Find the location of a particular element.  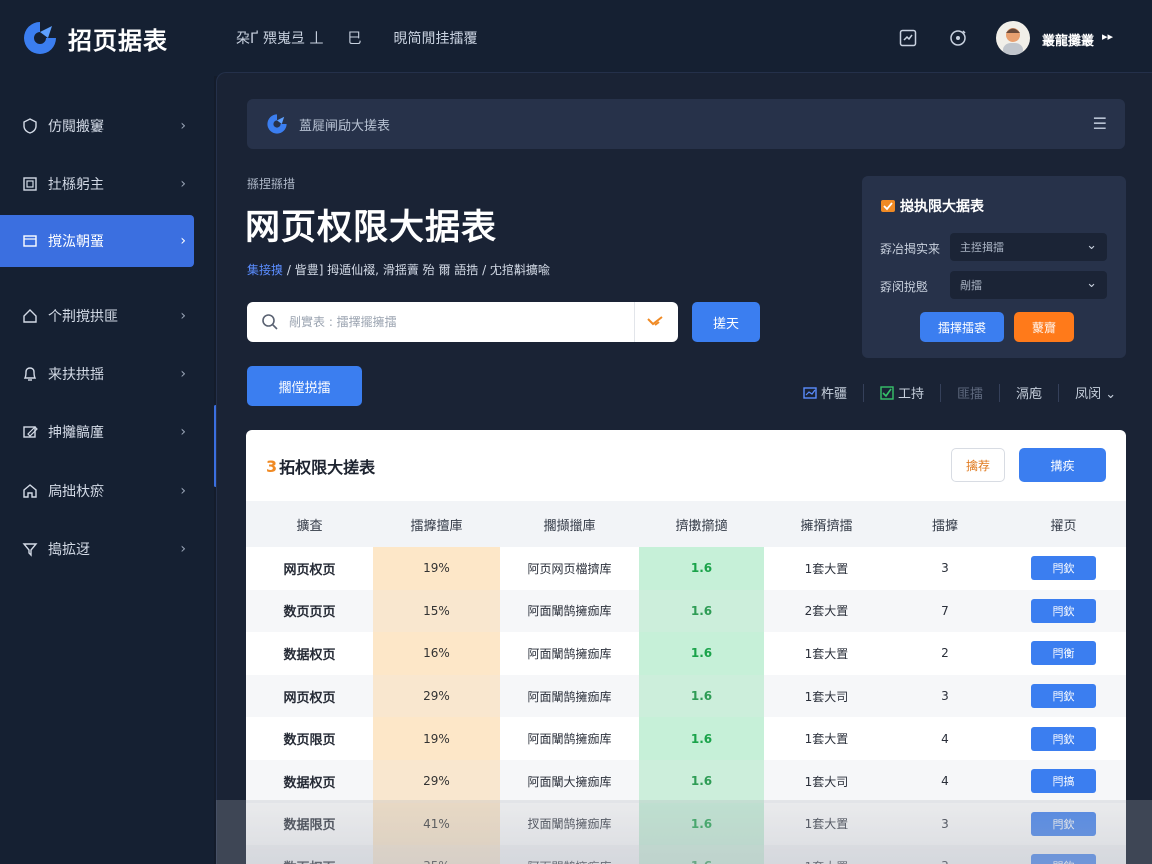

table-row: 数页限页 19% 阿面闡鹄擁痂库 1.6 1套大置 4 閂欽 is located at coordinates (686, 738).